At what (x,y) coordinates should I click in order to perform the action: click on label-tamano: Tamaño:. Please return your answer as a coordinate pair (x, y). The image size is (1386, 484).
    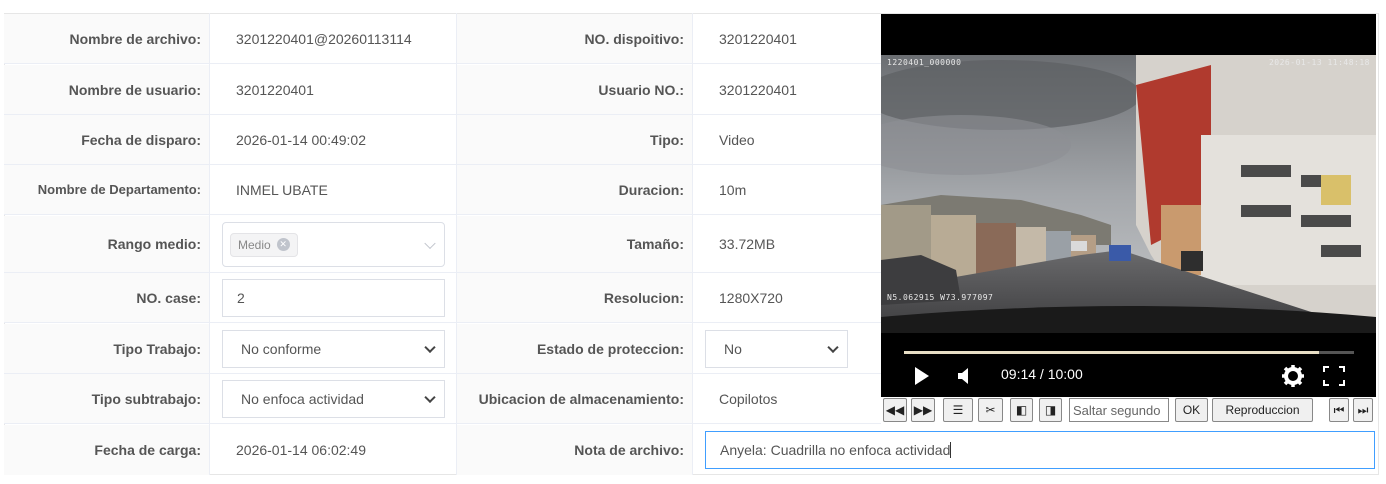
    Looking at the image, I should click on (574, 244).